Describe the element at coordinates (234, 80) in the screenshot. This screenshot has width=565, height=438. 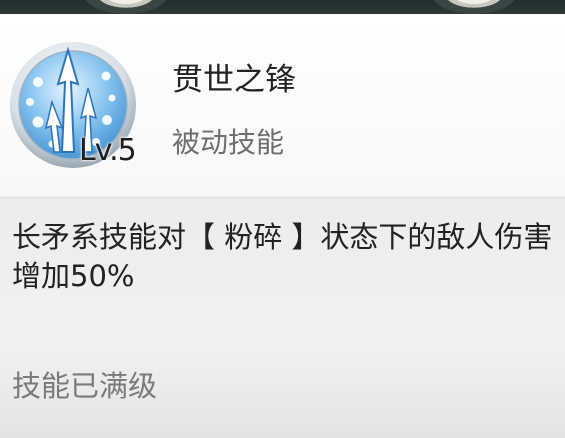
I see `skill-name: 贯世之锋` at that location.